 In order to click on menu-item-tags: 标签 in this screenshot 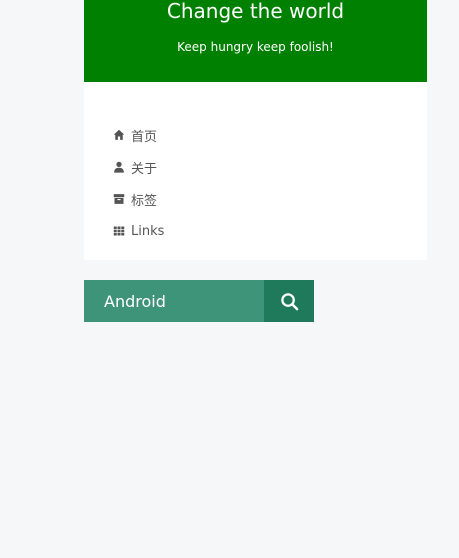, I will do `click(138, 199)`.